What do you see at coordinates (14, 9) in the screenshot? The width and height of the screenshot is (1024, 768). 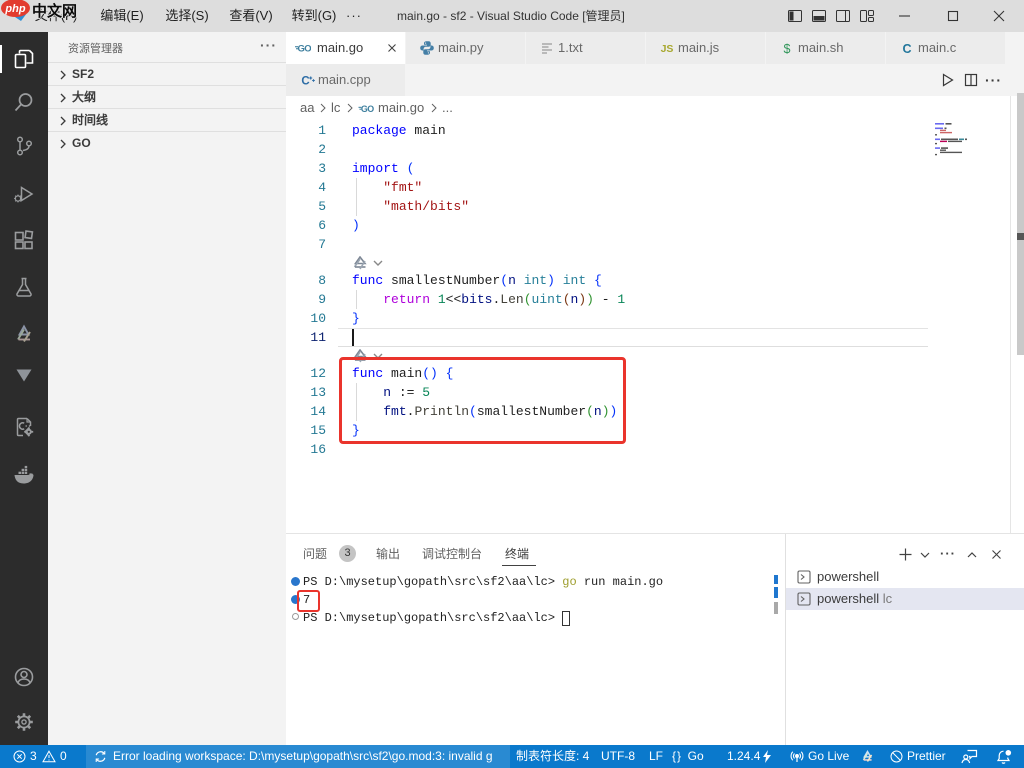 I see `svg-text: php` at bounding box center [14, 9].